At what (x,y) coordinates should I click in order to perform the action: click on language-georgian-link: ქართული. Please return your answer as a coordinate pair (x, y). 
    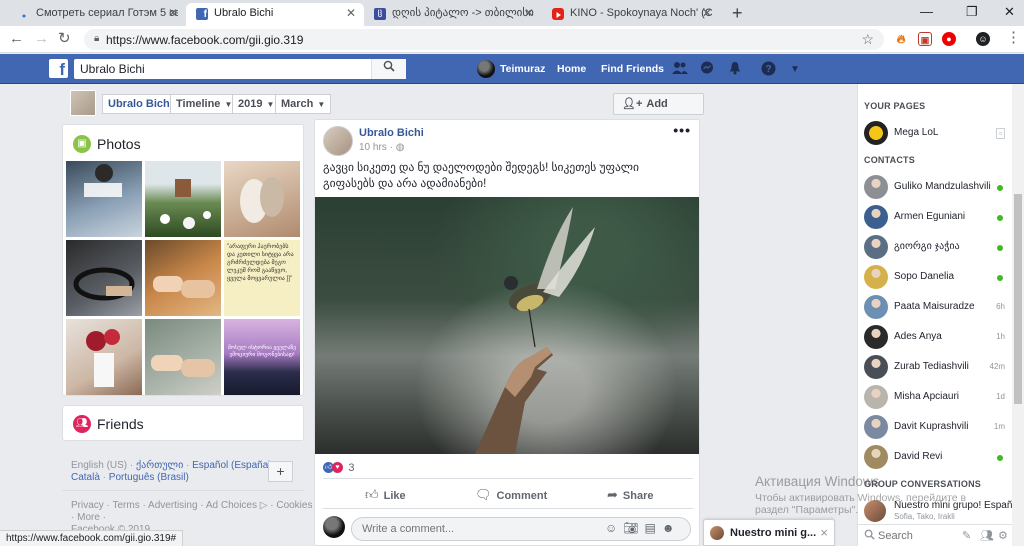
    Looking at the image, I should click on (159, 465).